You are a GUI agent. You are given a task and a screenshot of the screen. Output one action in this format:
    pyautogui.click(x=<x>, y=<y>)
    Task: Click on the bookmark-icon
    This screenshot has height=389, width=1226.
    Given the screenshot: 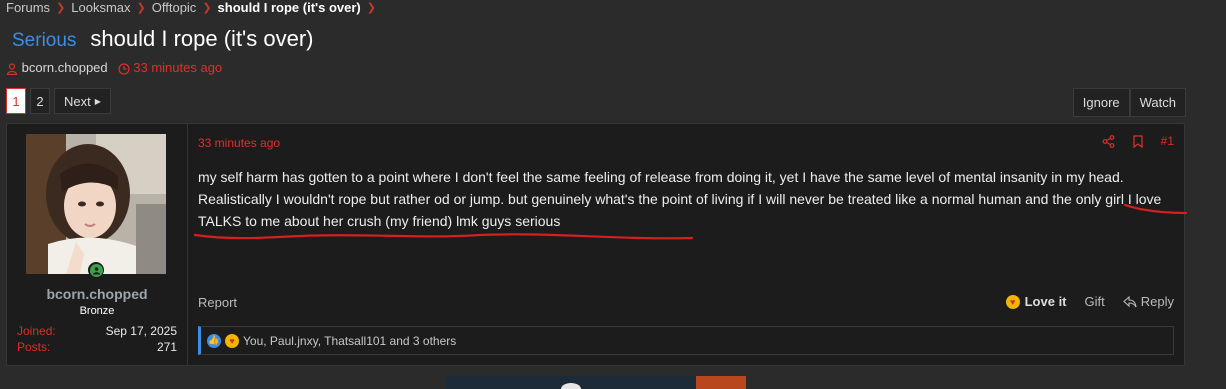 What is the action you would take?
    pyautogui.click(x=1137, y=141)
    